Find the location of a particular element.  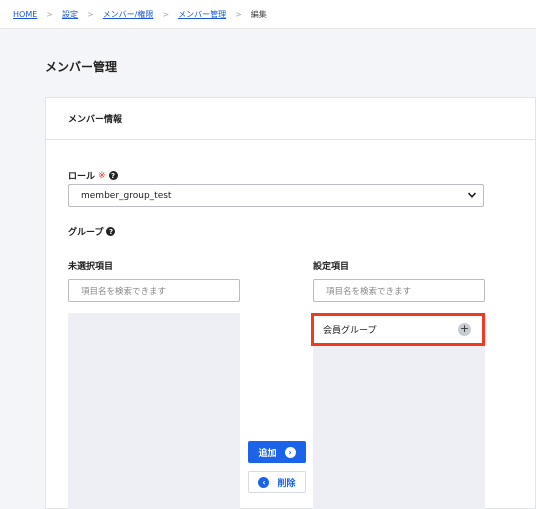

selected-search-input: 項目名を検索できます is located at coordinates (399, 290).